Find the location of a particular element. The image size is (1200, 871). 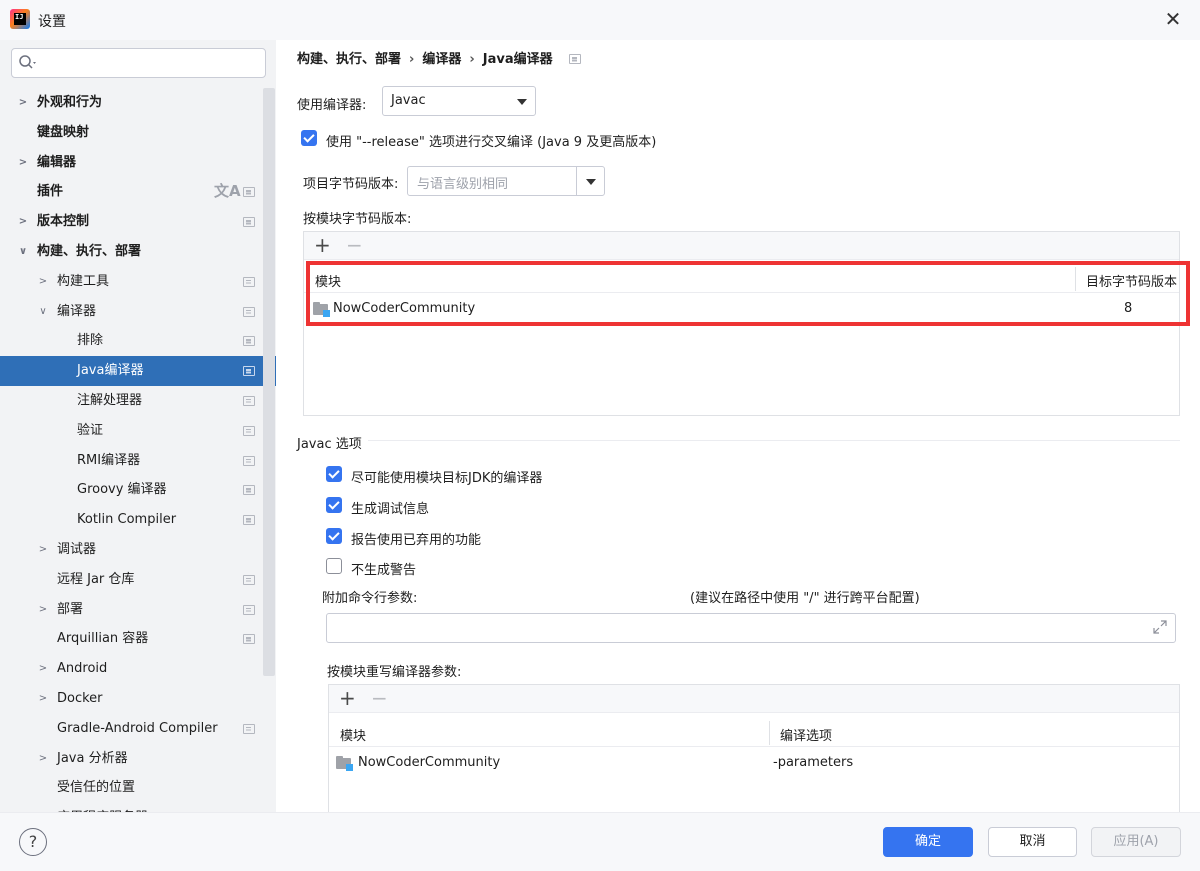

bytecode-table-header: 模块 目标字节码版本 is located at coordinates (741, 279).